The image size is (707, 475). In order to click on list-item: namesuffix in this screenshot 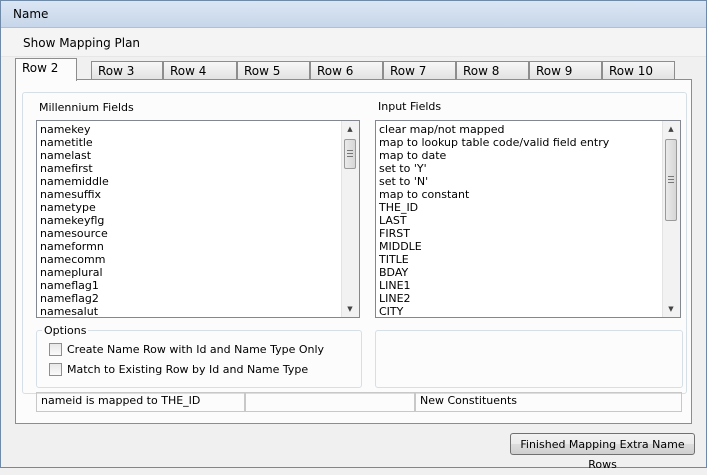, I will do `click(190, 194)`.